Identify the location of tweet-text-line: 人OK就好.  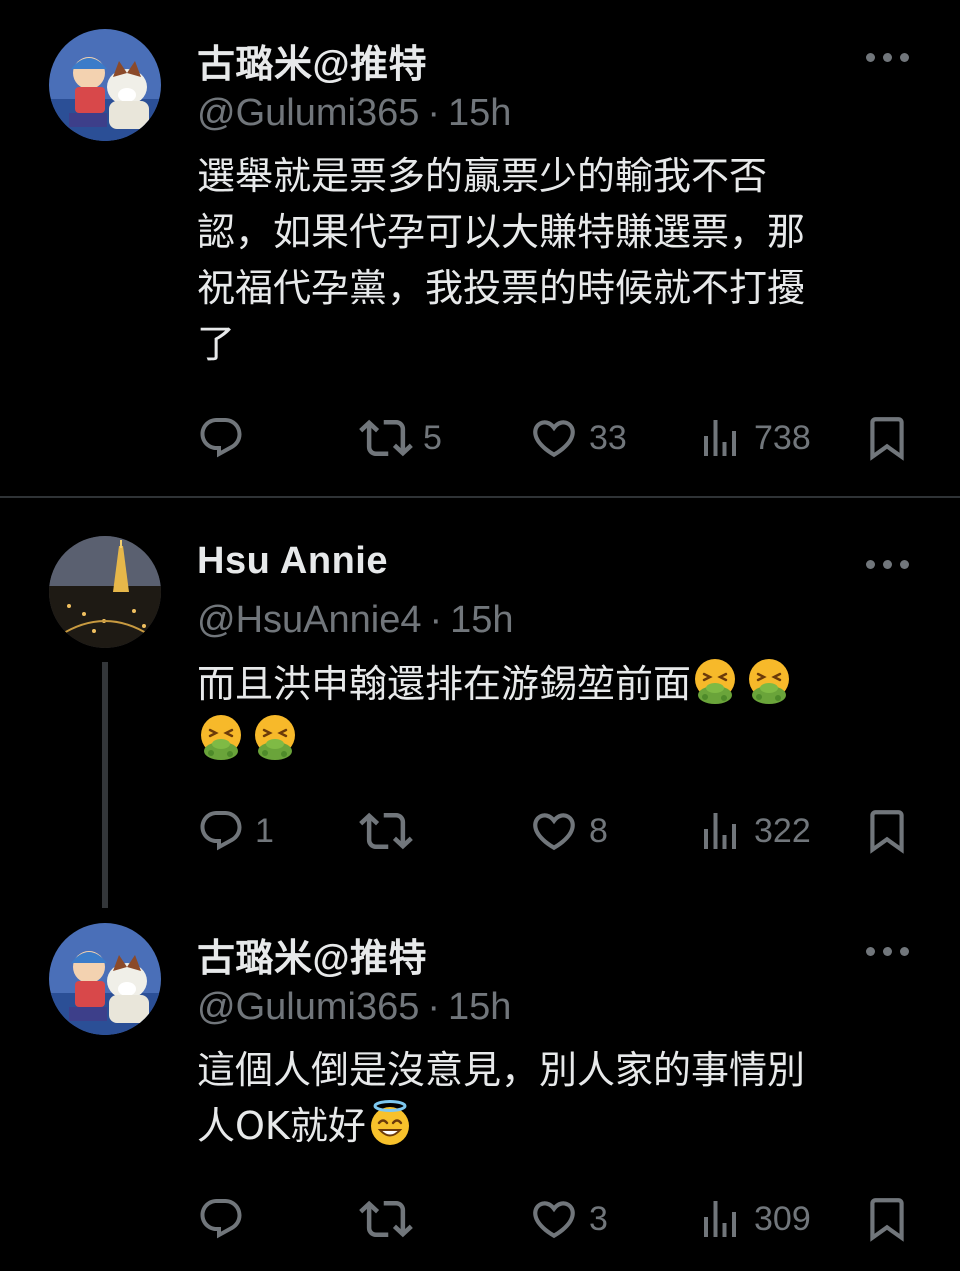
(547, 1126).